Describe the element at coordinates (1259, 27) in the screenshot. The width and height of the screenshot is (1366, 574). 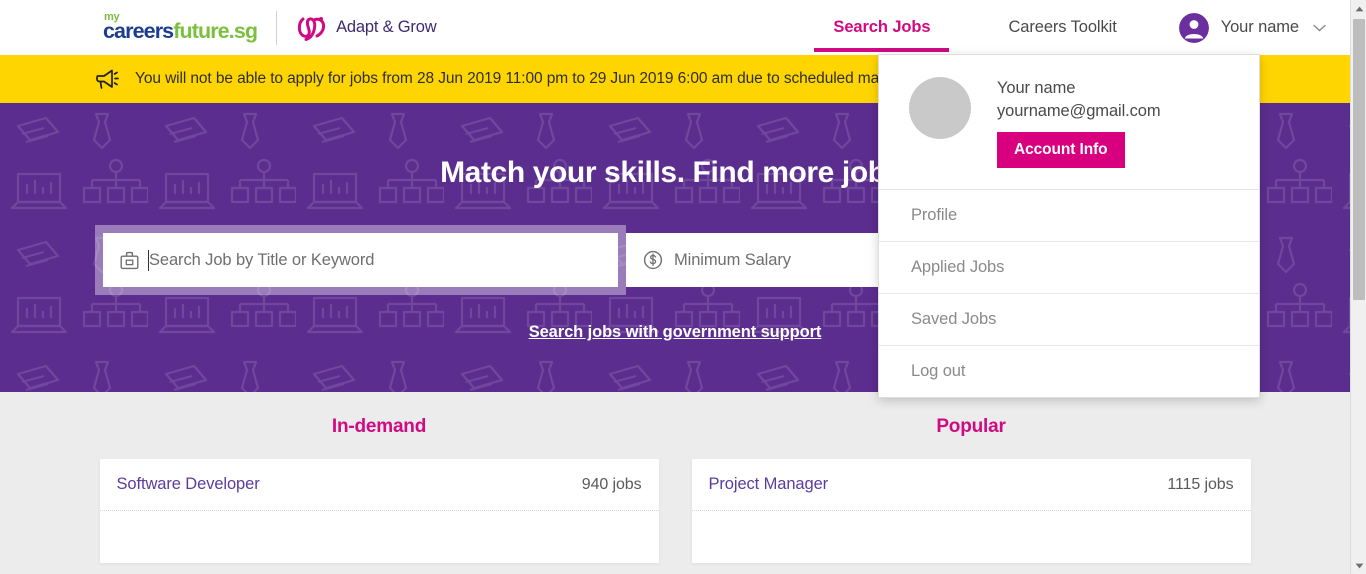
I see `user-name-label: Your name` at that location.